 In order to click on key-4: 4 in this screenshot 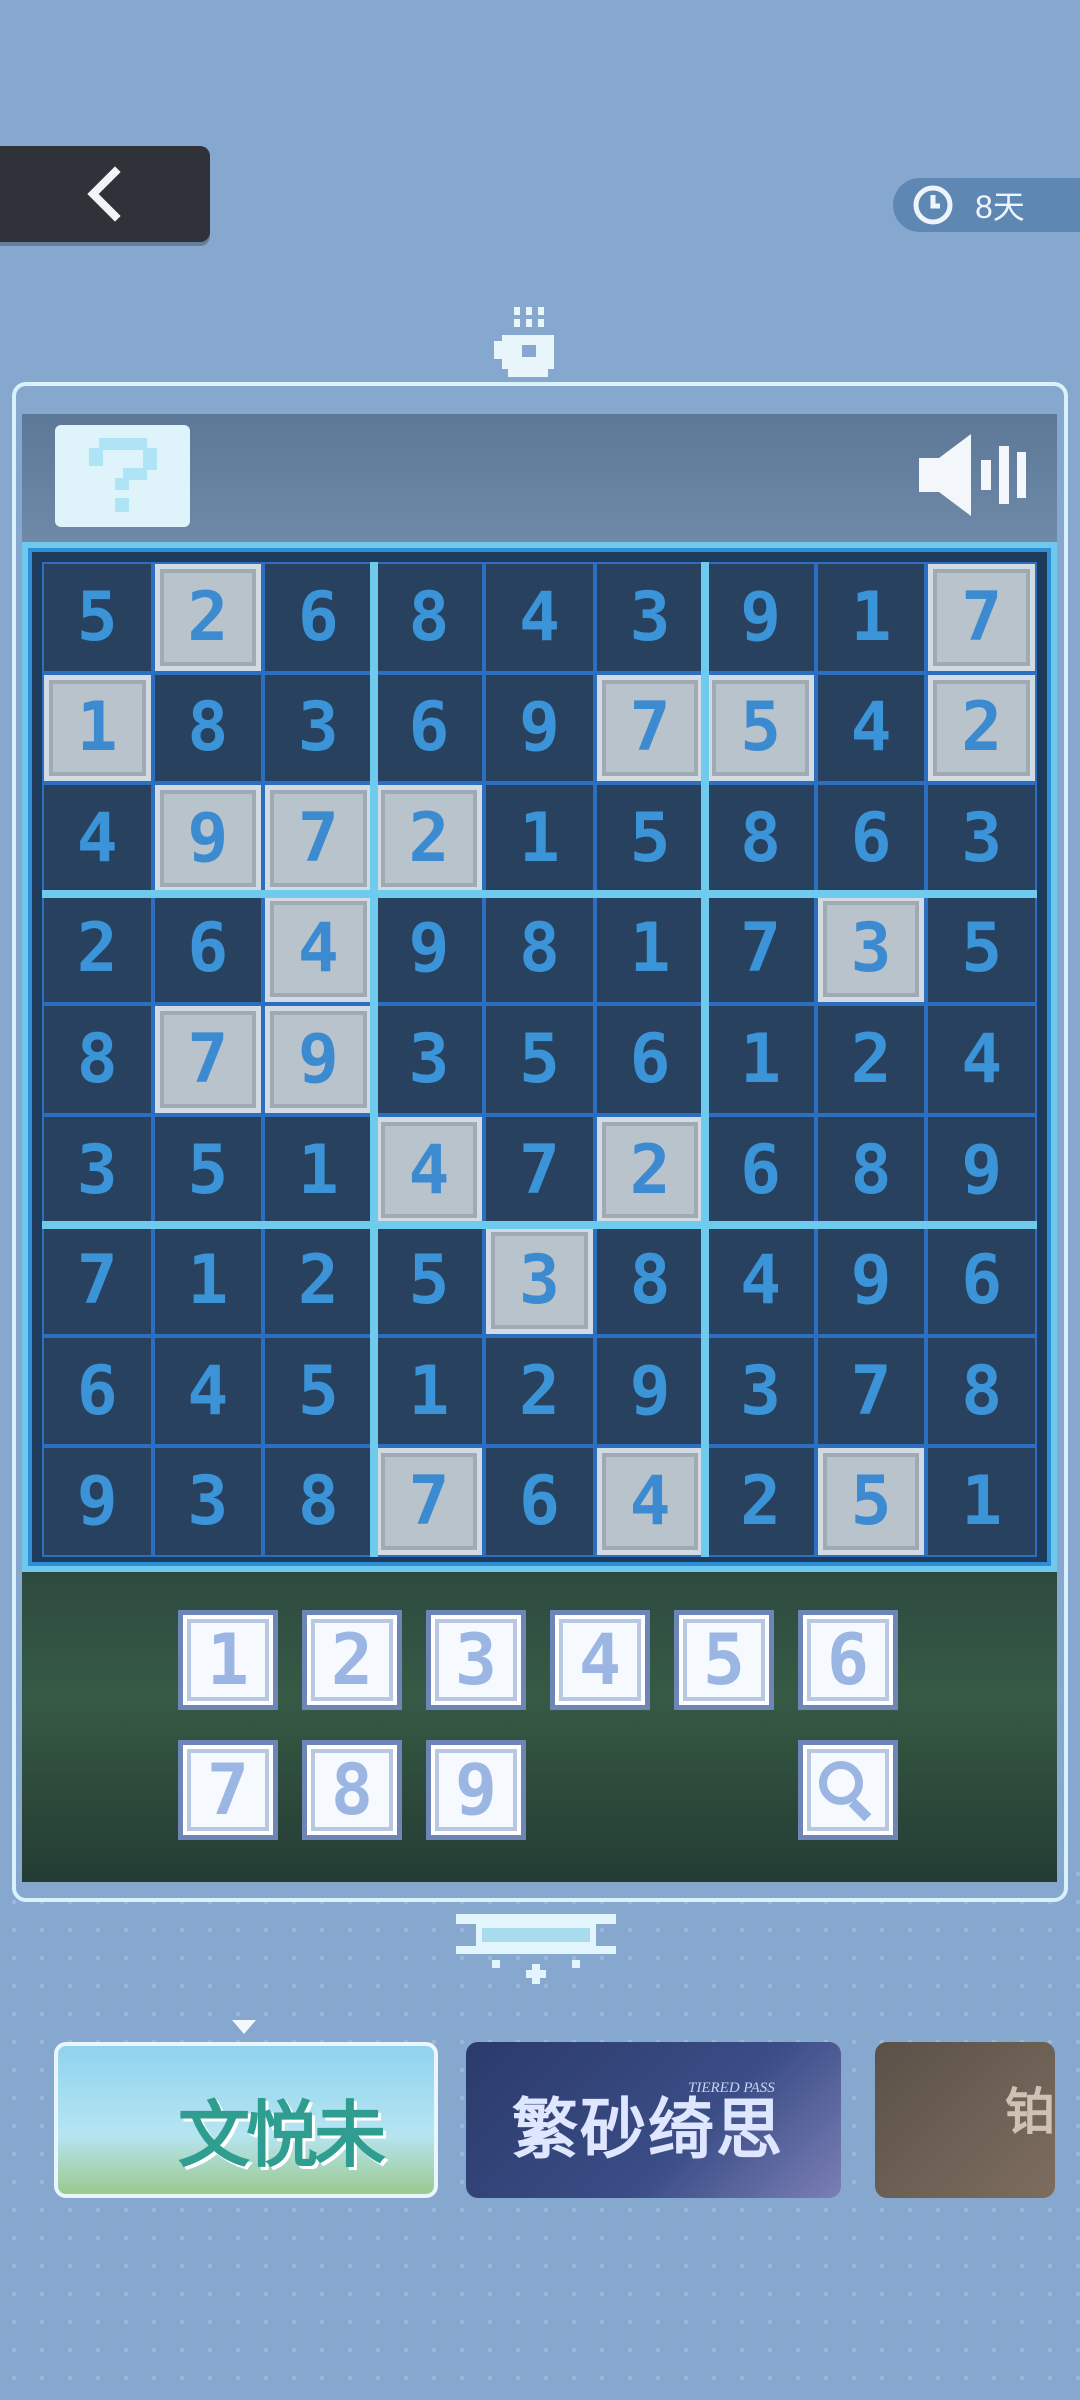, I will do `click(600, 1660)`.